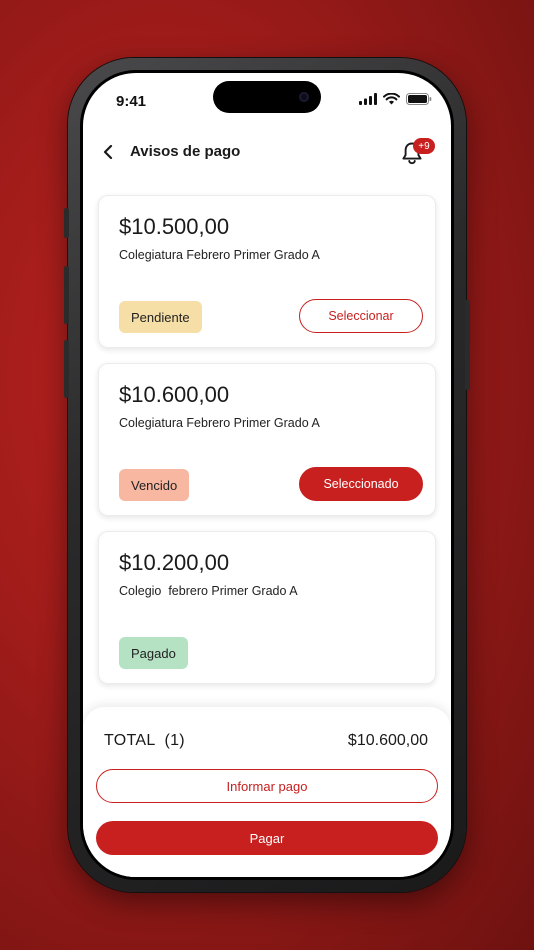 This screenshot has height=950, width=534. What do you see at coordinates (131, 101) in the screenshot?
I see `status-time: 9:41` at bounding box center [131, 101].